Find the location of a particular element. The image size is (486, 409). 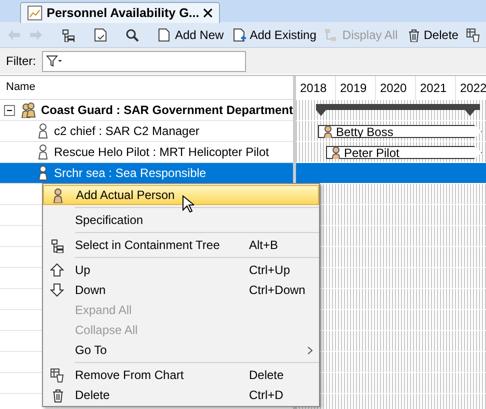

new-document-icon is located at coordinates (164, 35).